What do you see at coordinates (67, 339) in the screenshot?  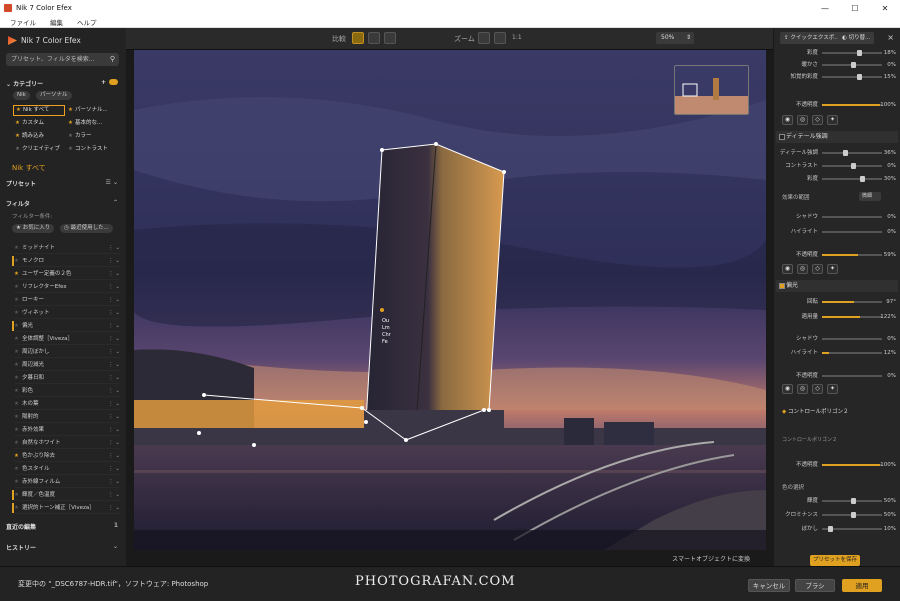 I see `filter-item: ★ 全体調整［Viveza］ ⋮ ⌄` at bounding box center [67, 339].